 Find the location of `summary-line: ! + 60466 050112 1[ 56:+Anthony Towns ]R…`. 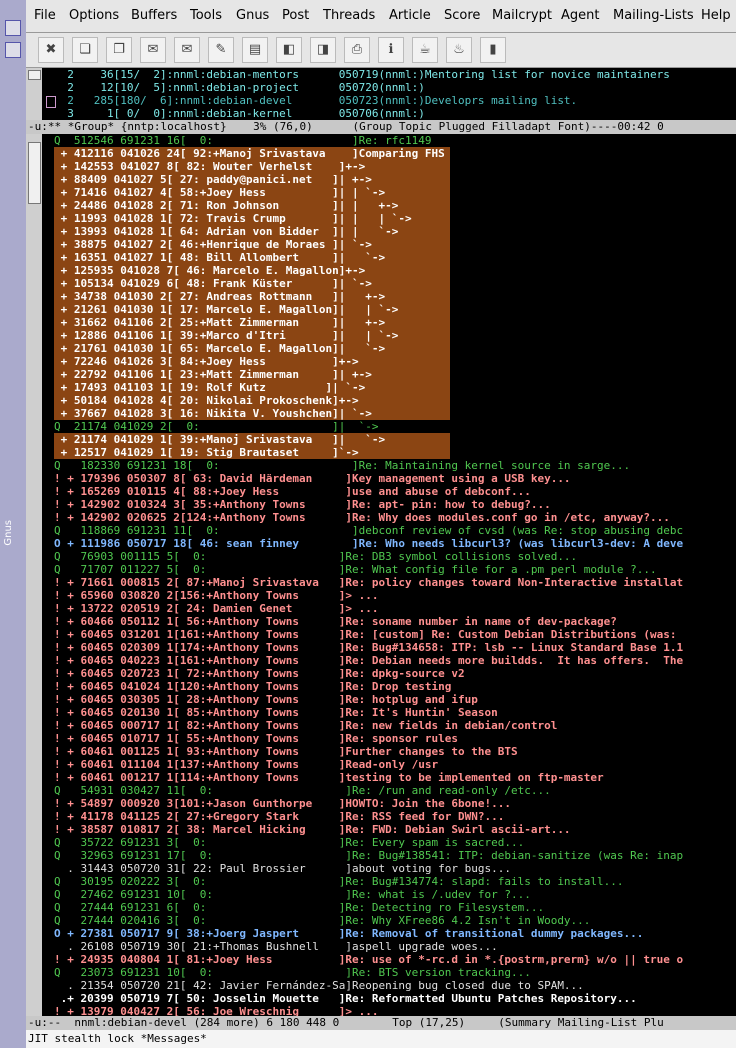

summary-line: ! + 60466 050112 1[ 56:+Anthony Towns ]R… is located at coordinates (335, 621).